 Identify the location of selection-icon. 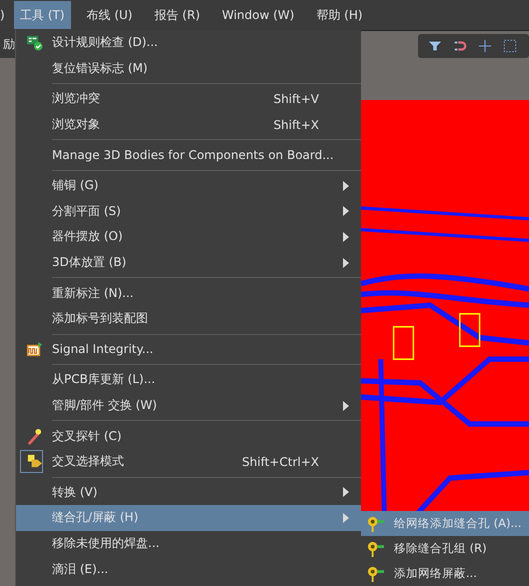
(510, 46).